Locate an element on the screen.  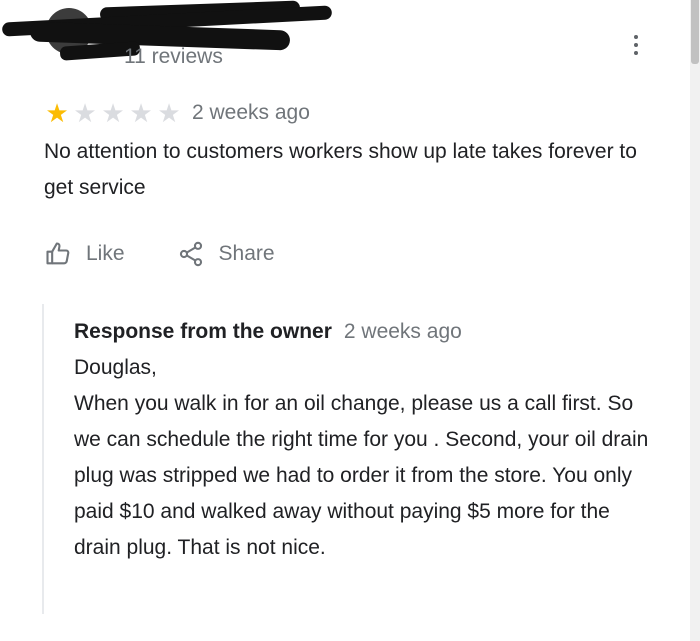
scrollbar-thumb is located at coordinates (695, 32).